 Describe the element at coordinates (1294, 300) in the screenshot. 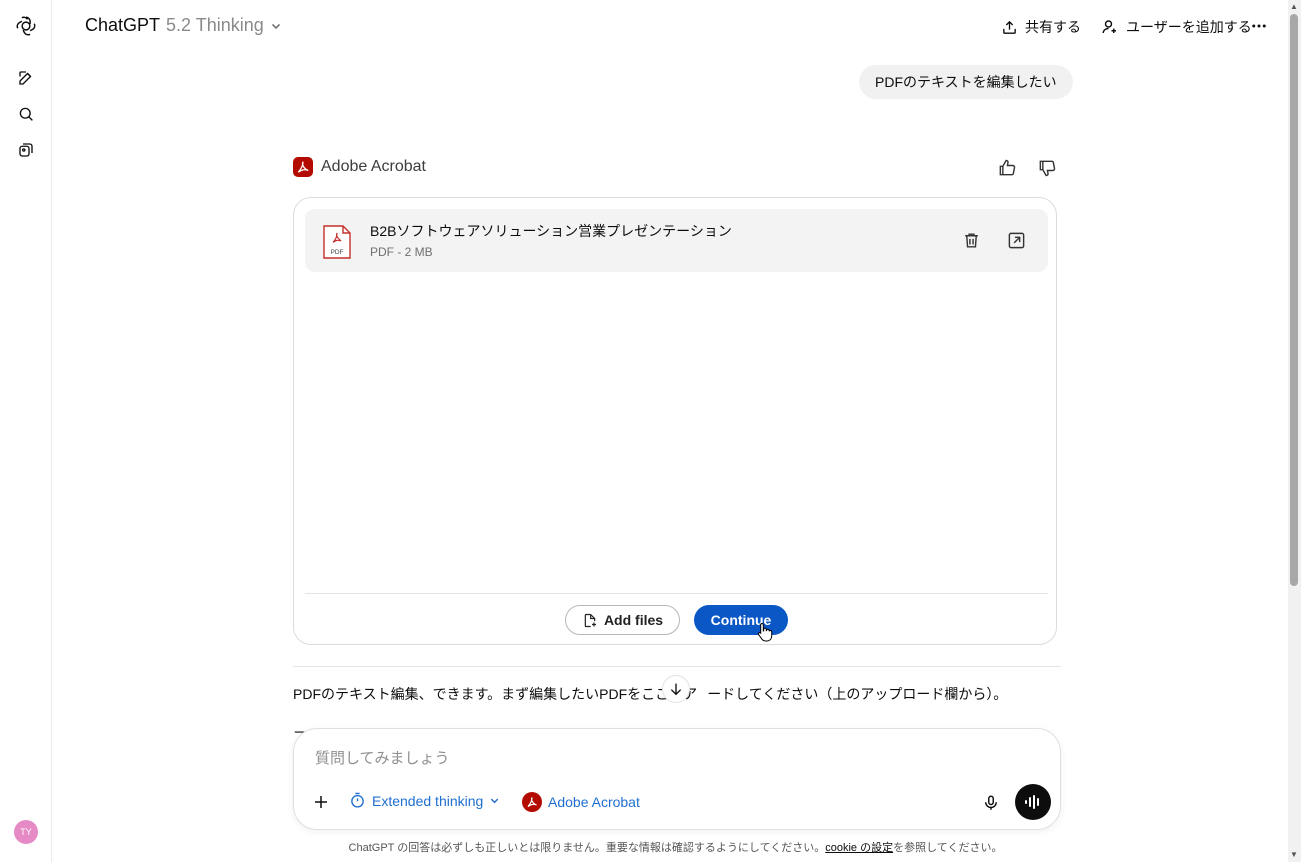

I see `scrollbar-thumb` at that location.